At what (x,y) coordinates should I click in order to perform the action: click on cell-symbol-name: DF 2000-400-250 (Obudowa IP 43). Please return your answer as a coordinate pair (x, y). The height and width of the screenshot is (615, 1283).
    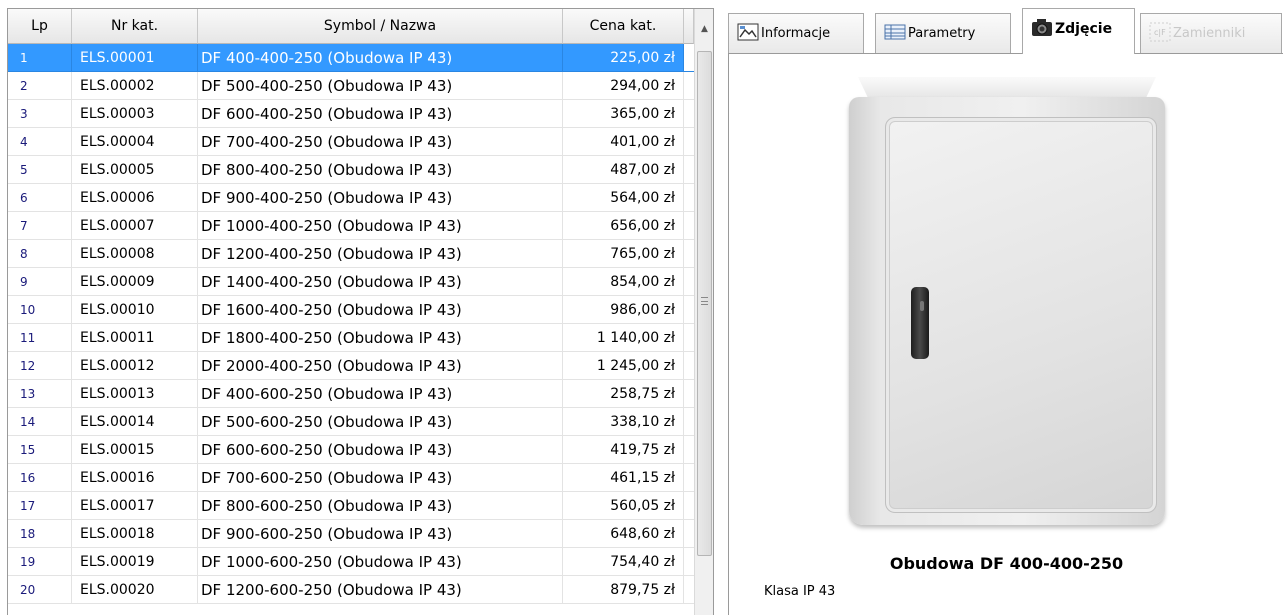
    Looking at the image, I should click on (380, 366).